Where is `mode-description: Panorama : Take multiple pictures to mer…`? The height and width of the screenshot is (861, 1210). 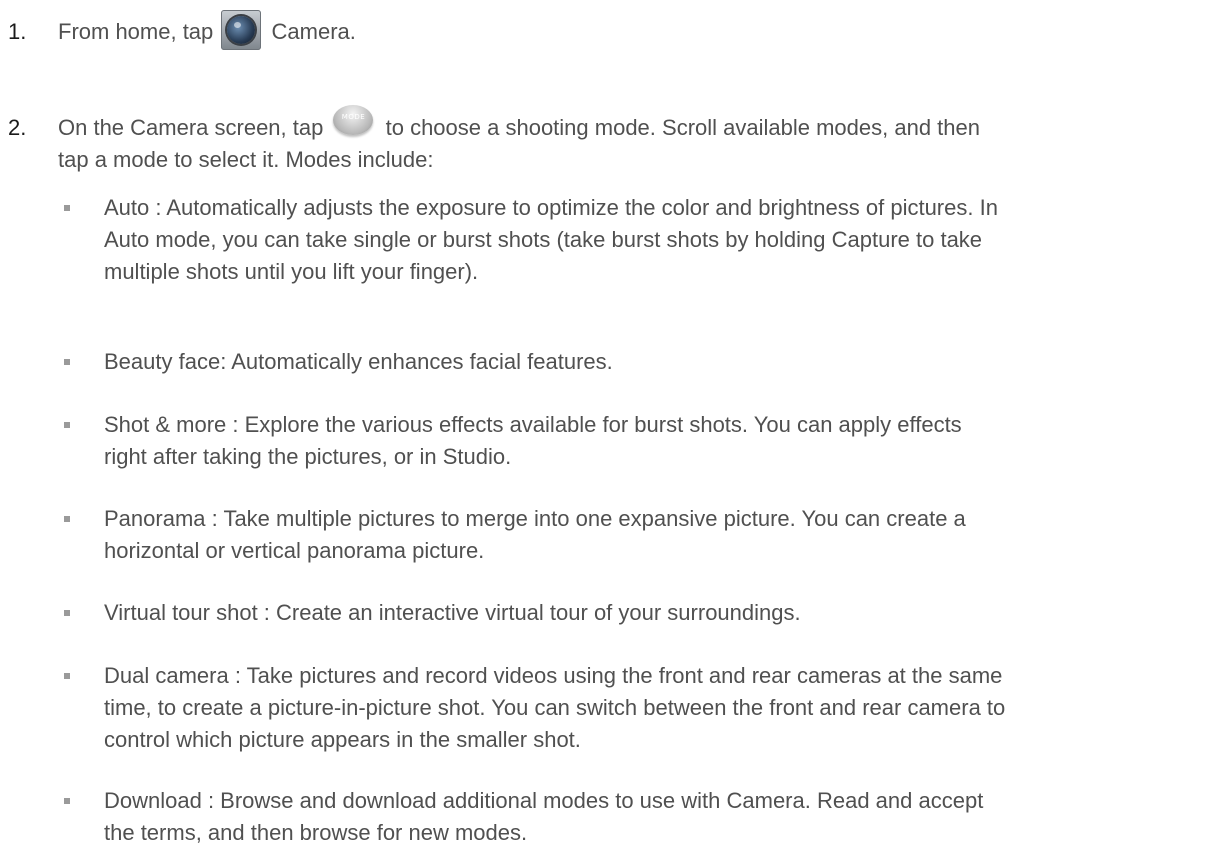 mode-description: Panorama : Take multiple pictures to mer… is located at coordinates (644, 535).